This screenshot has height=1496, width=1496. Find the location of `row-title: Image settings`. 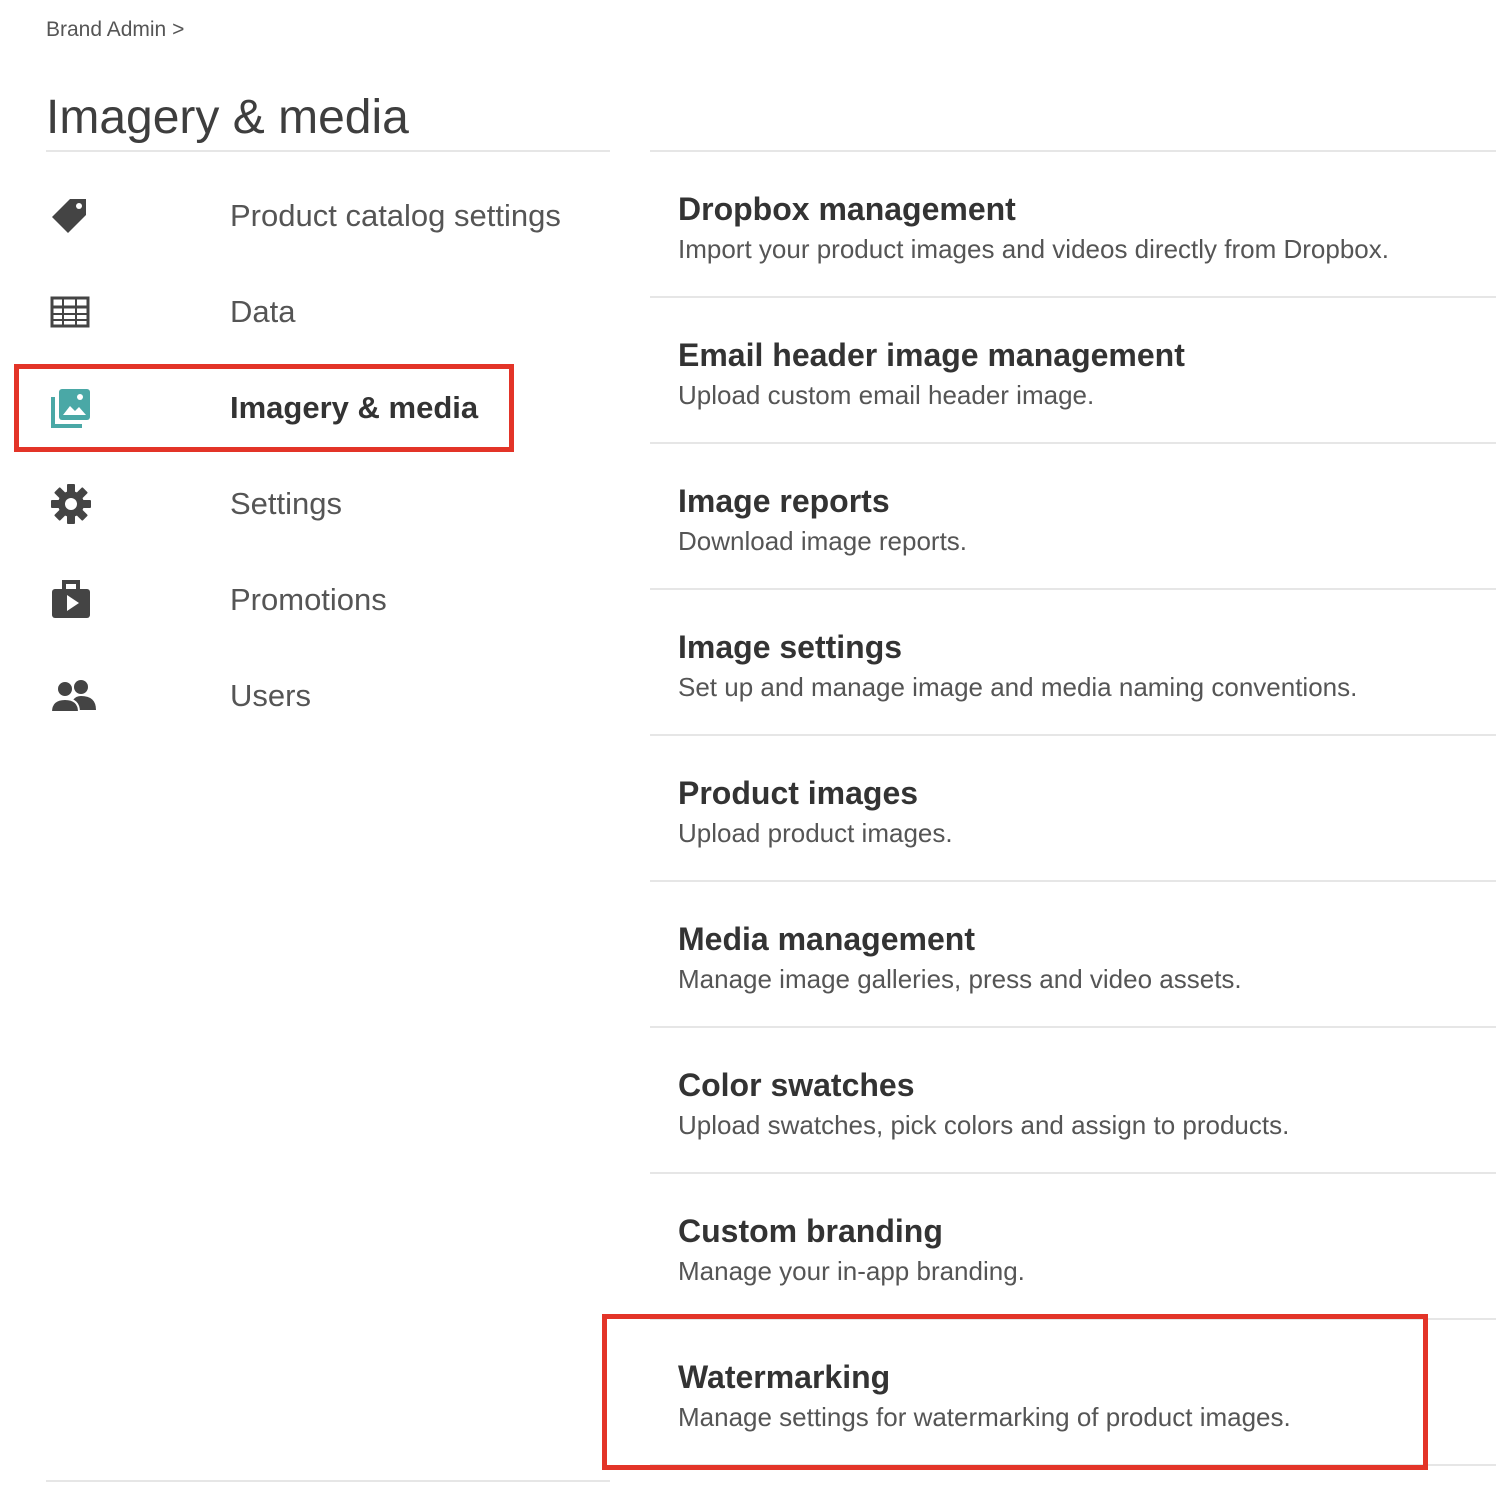

row-title: Image settings is located at coordinates (790, 647).